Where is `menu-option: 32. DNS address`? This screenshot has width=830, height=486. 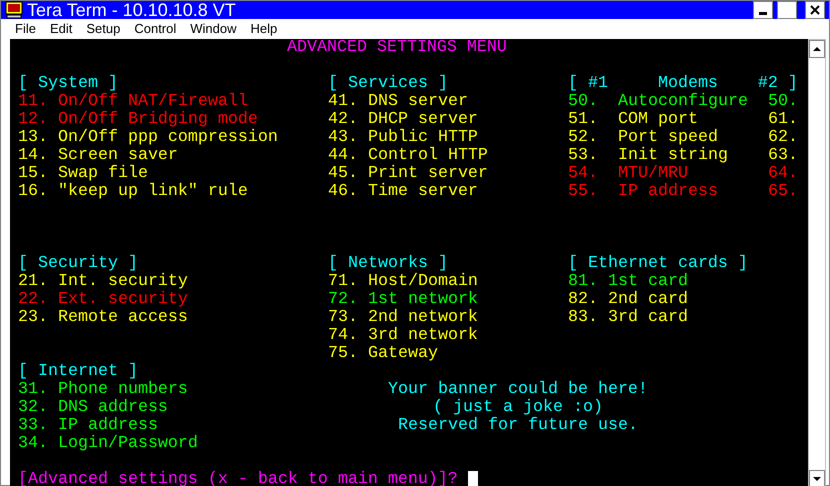
menu-option: 32. DNS address is located at coordinates (93, 407).